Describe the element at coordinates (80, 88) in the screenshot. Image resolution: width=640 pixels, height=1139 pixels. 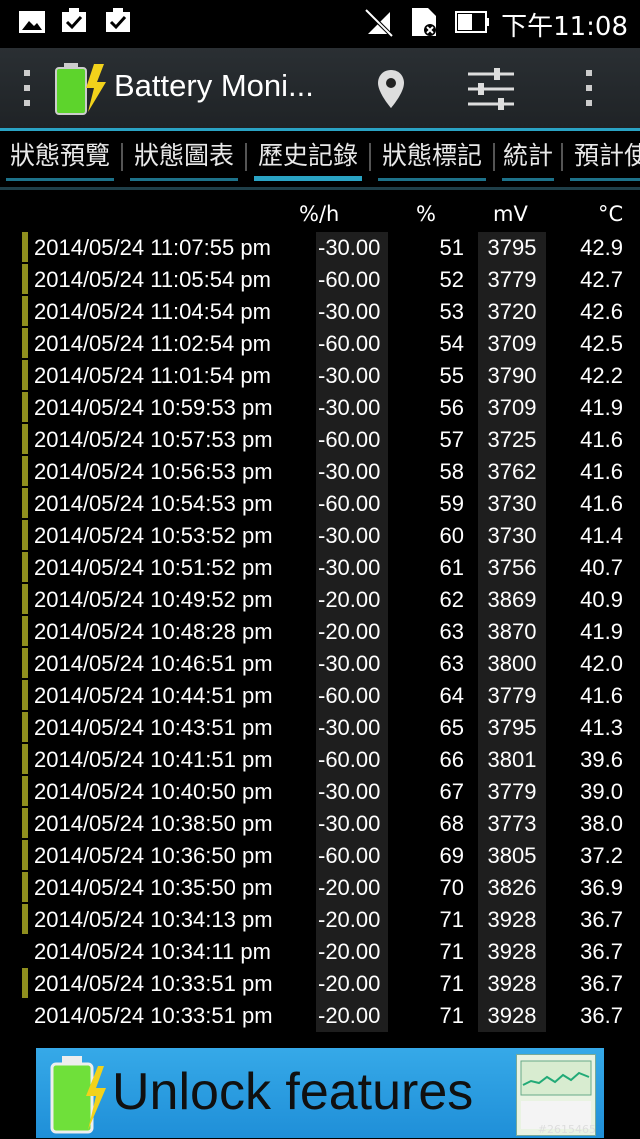
I see `app-battery-icon` at that location.